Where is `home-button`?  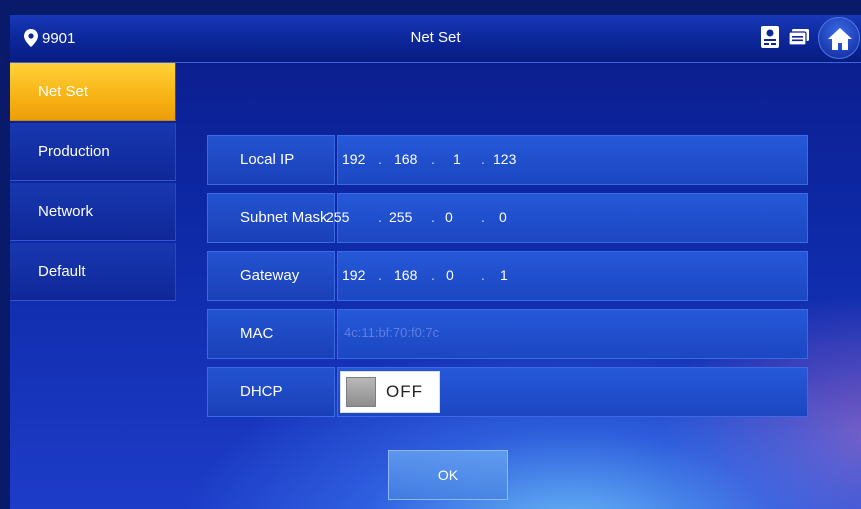 home-button is located at coordinates (839, 38).